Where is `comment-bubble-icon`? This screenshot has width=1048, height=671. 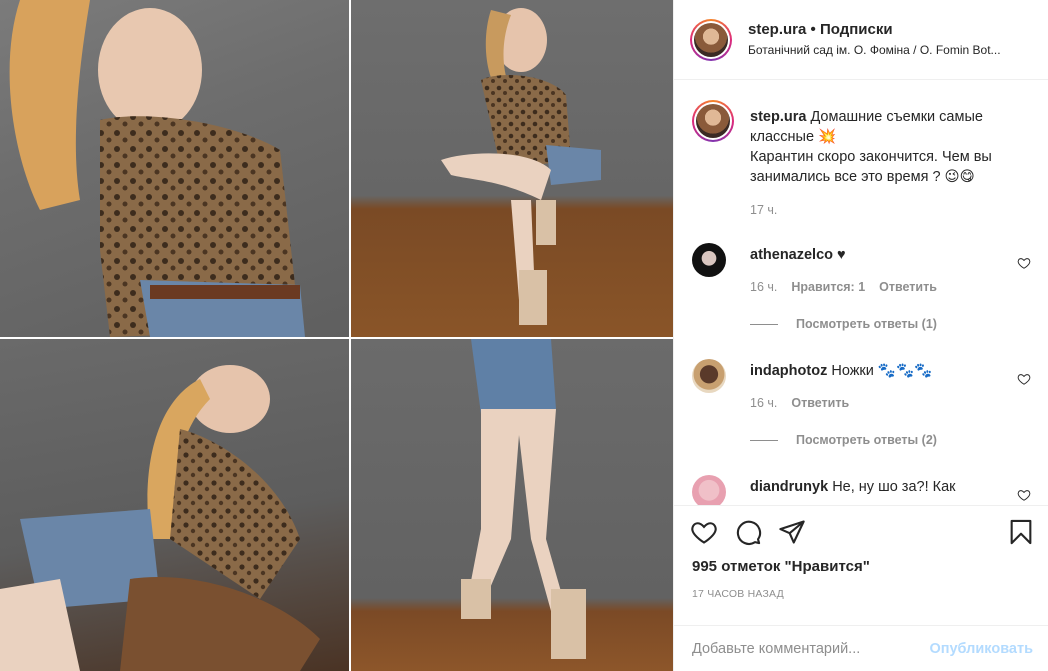
comment-bubble-icon is located at coordinates (748, 532).